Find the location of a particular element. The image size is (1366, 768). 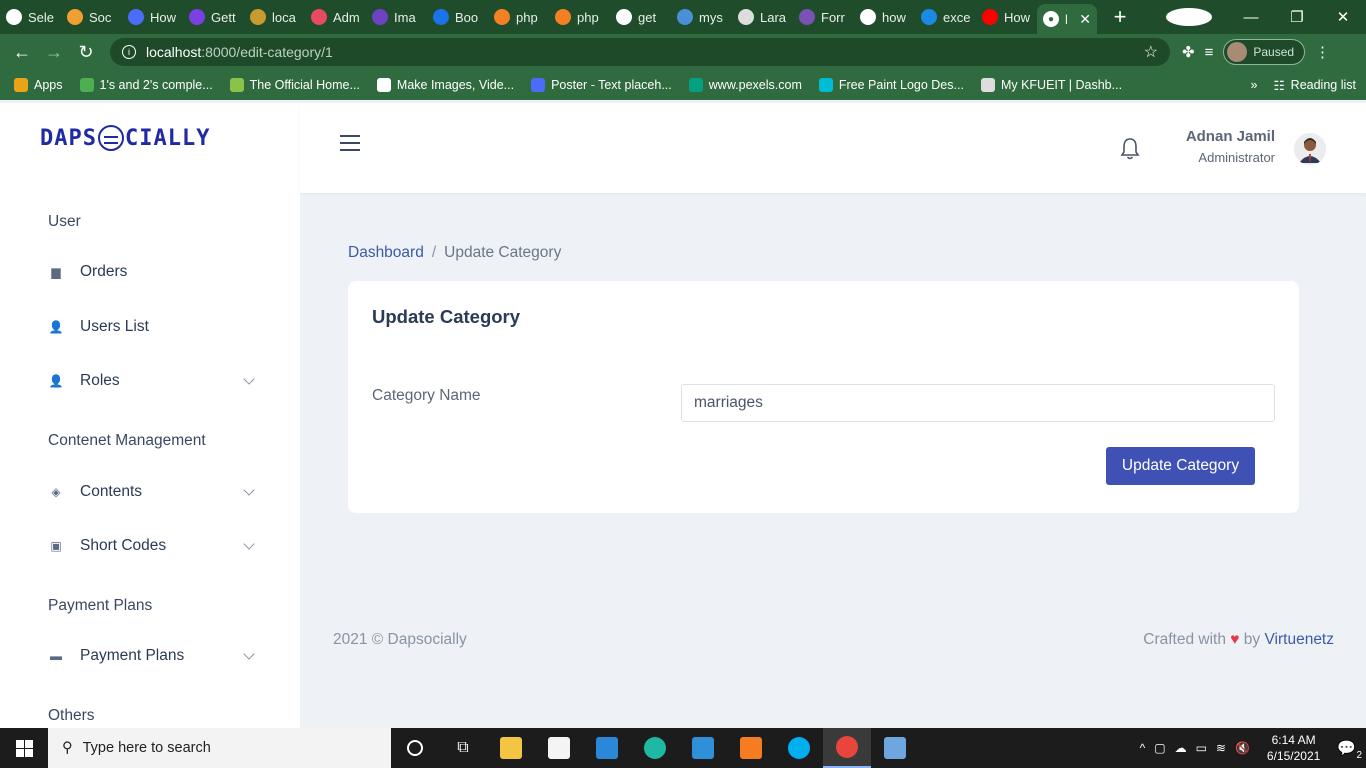

wifi-icon: ≋ is located at coordinates (1221, 748).